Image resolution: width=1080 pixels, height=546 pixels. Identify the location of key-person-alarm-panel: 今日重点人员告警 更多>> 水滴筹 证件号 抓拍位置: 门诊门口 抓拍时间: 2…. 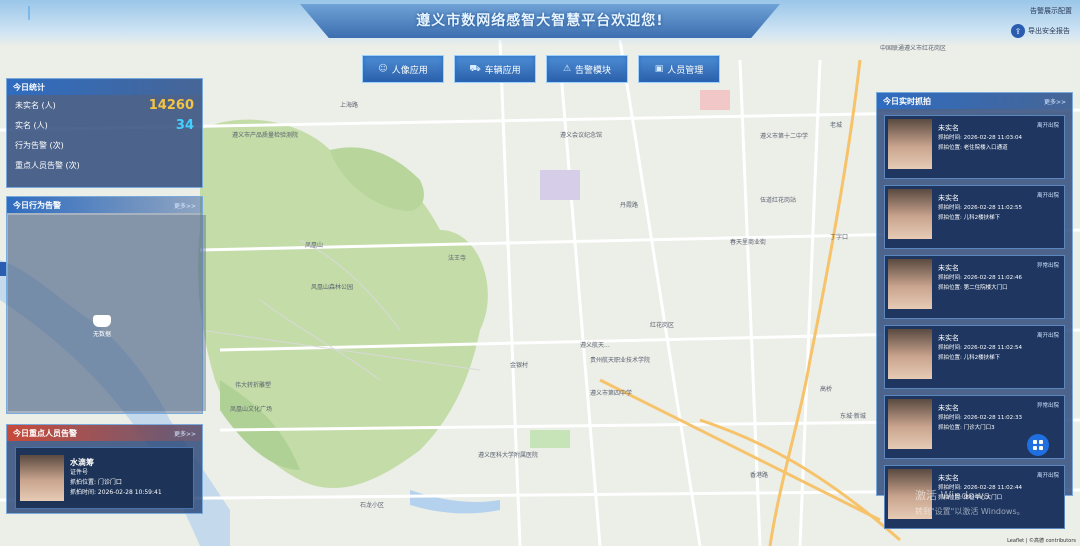
(104, 469).